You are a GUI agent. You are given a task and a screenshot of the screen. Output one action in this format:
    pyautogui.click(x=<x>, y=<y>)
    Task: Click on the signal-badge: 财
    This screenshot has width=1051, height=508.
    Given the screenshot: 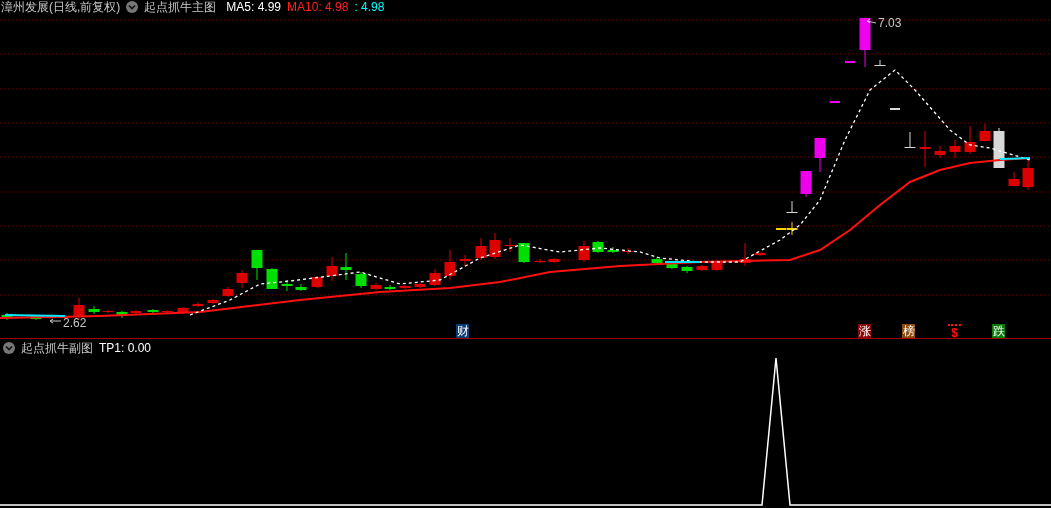 What is the action you would take?
    pyautogui.click(x=462, y=331)
    